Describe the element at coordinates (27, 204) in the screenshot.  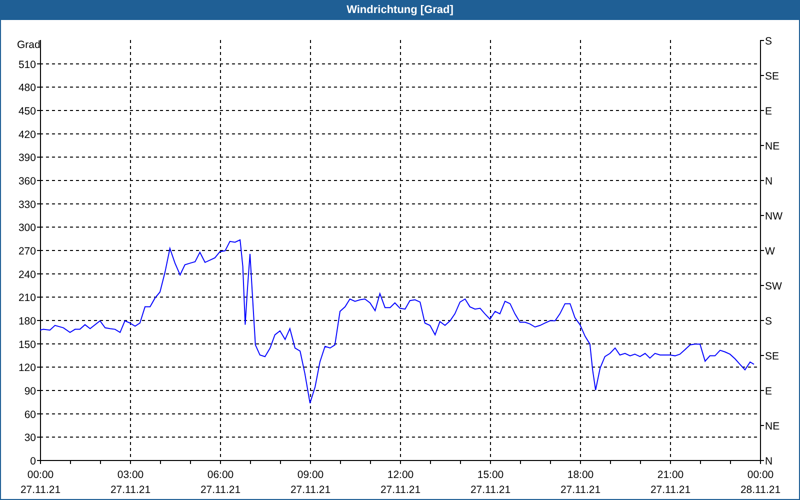
I see `y-axis-label: 330` at that location.